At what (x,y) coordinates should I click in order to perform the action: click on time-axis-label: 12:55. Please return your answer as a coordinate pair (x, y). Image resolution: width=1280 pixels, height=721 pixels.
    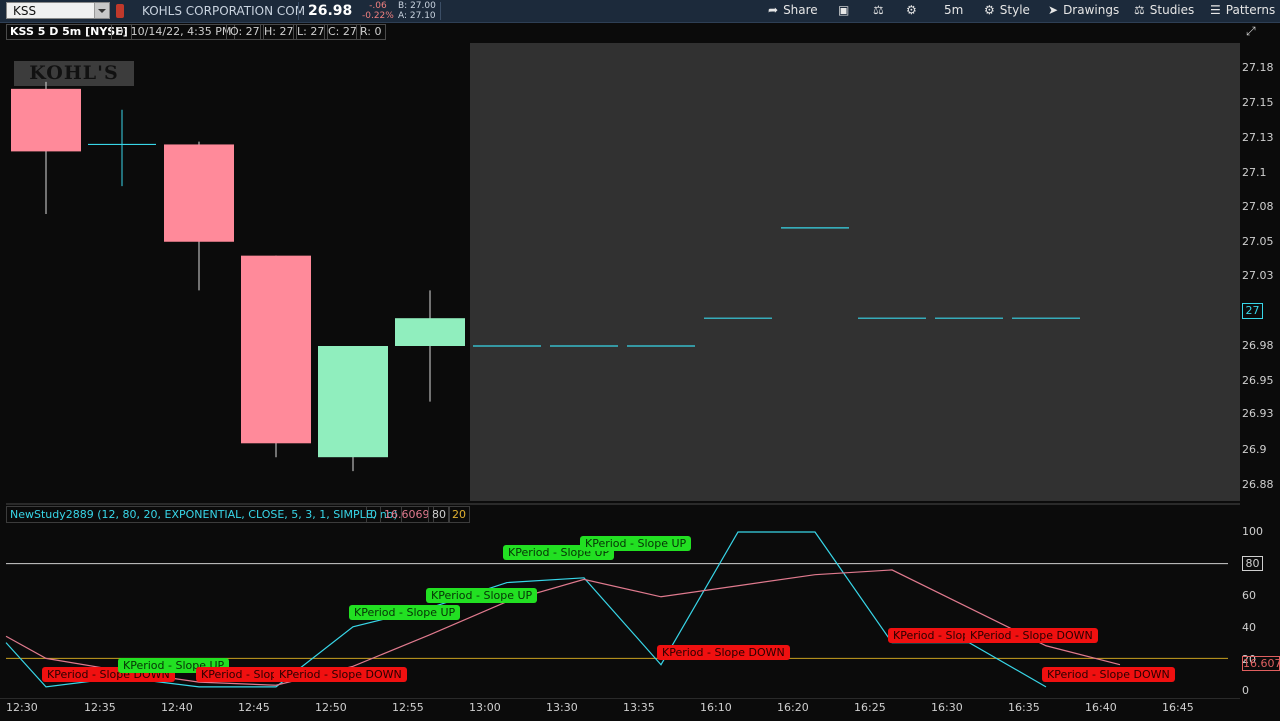
    Looking at the image, I should click on (408, 707).